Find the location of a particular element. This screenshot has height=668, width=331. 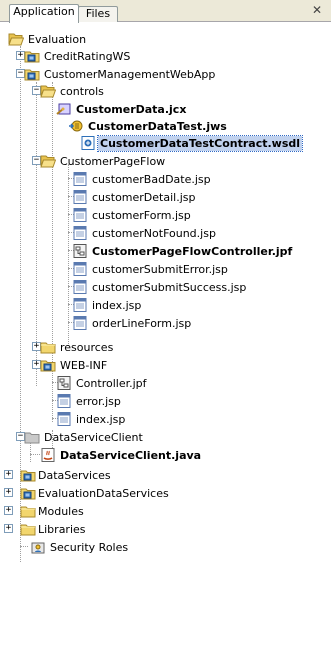

node-label: Security Roles is located at coordinates (89, 547).